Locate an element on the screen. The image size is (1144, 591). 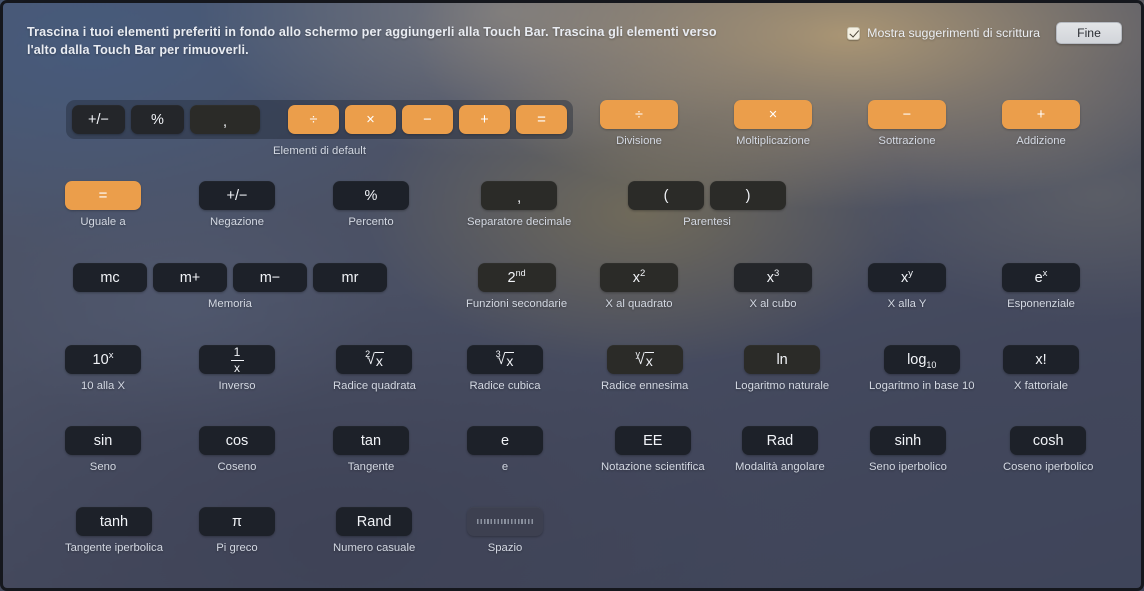
tangente-button: tan is located at coordinates (371, 440).